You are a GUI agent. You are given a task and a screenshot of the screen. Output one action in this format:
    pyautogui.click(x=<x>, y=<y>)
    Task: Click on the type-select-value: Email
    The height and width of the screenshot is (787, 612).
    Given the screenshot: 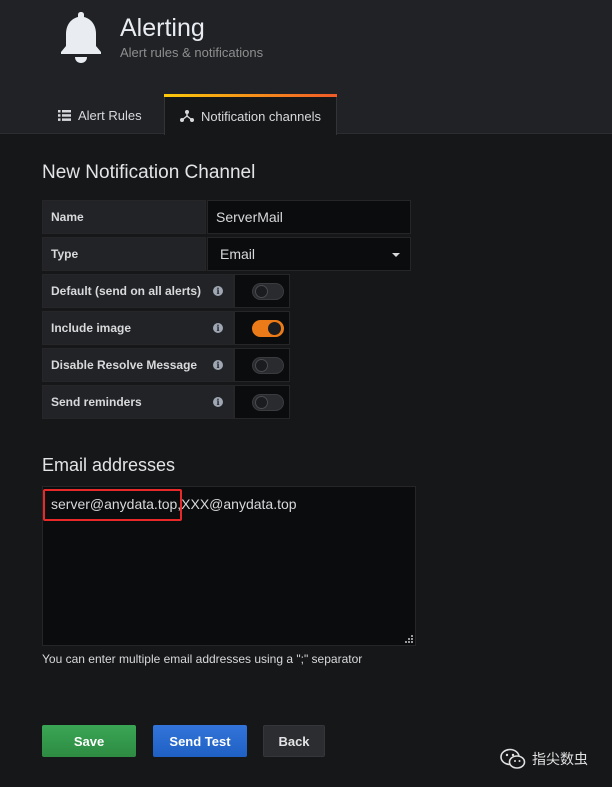 What is the action you would take?
    pyautogui.click(x=238, y=254)
    